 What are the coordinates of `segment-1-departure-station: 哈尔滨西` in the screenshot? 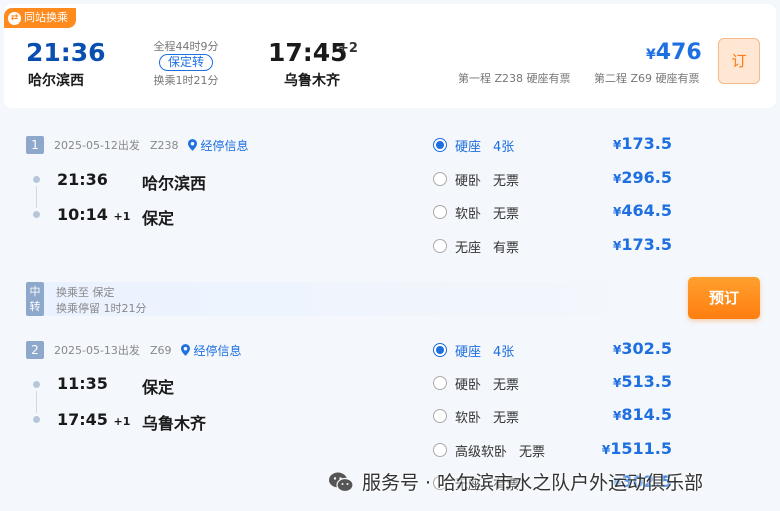 It's located at (174, 183).